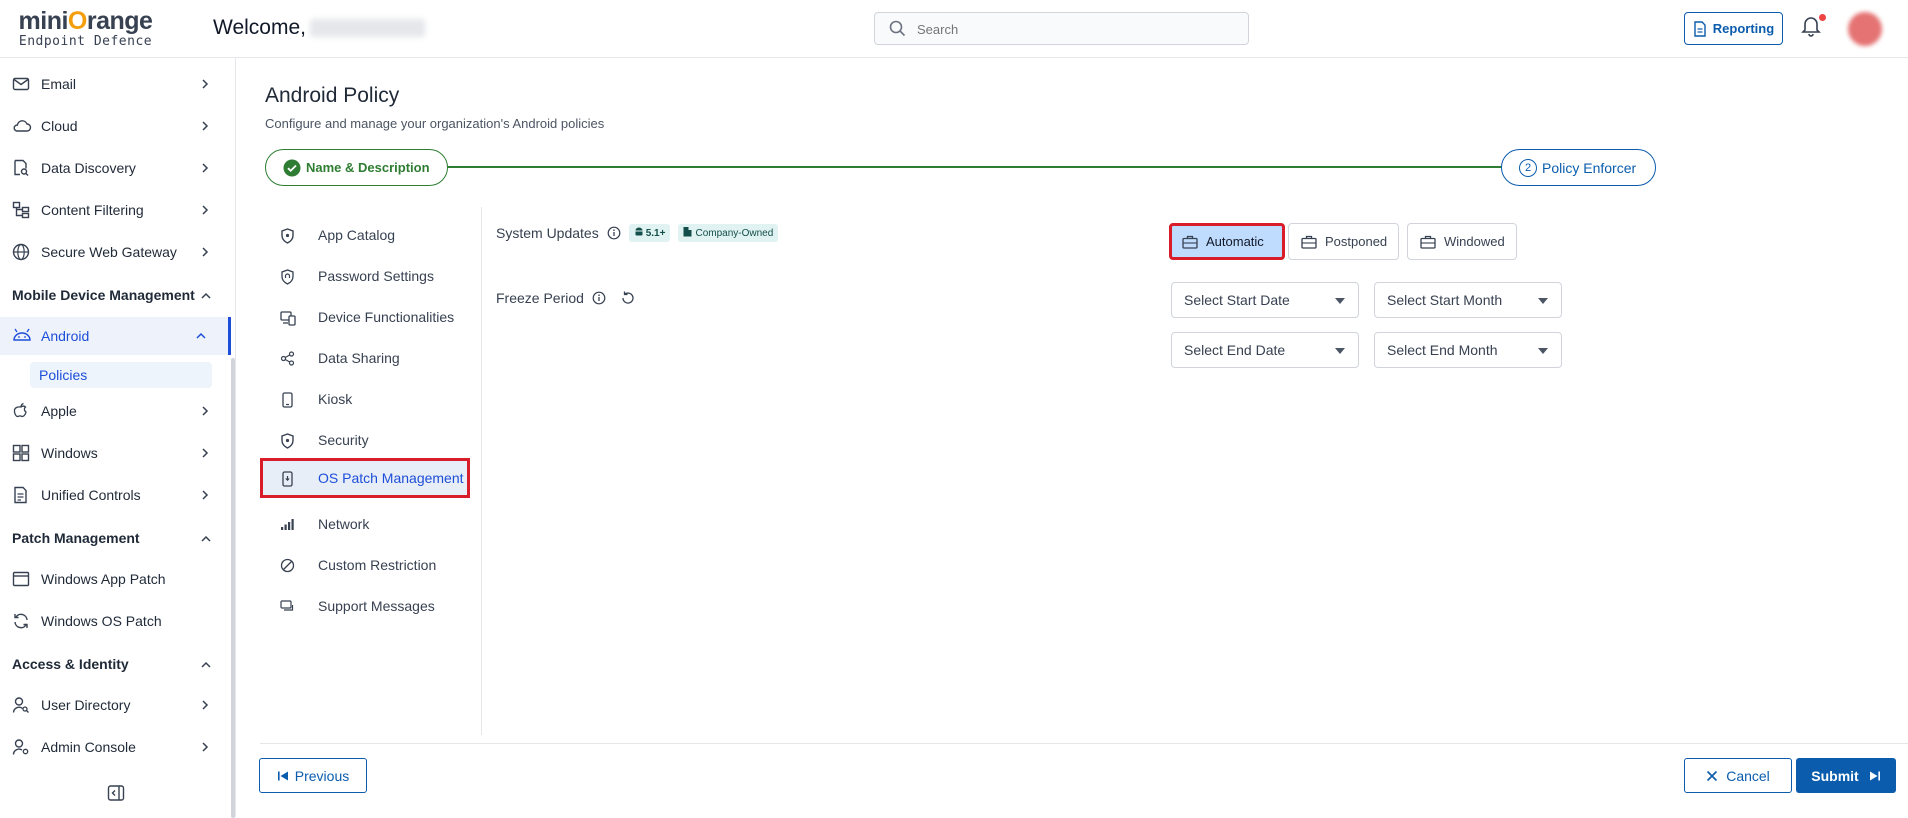  Describe the element at coordinates (1237, 300) in the screenshot. I see `select-placeholder: Select Start Date` at that location.